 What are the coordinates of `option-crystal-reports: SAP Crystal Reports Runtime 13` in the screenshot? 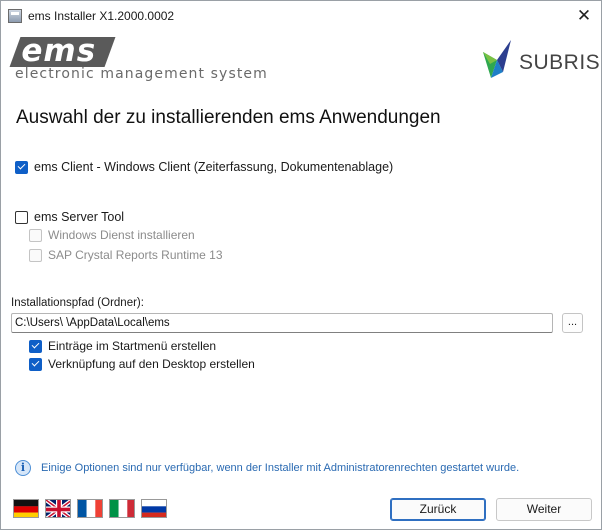 It's located at (126, 255).